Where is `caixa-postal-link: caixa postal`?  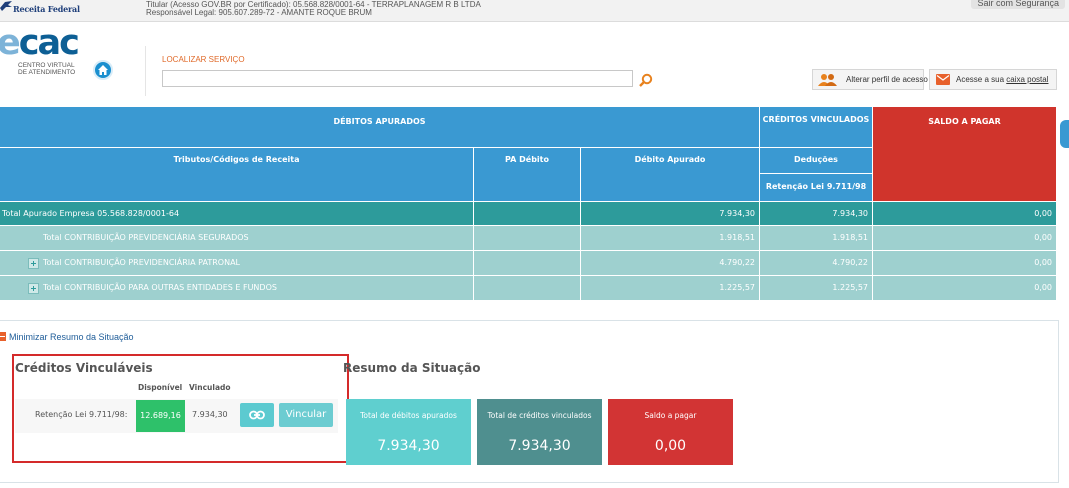 caixa-postal-link: caixa postal is located at coordinates (1027, 79).